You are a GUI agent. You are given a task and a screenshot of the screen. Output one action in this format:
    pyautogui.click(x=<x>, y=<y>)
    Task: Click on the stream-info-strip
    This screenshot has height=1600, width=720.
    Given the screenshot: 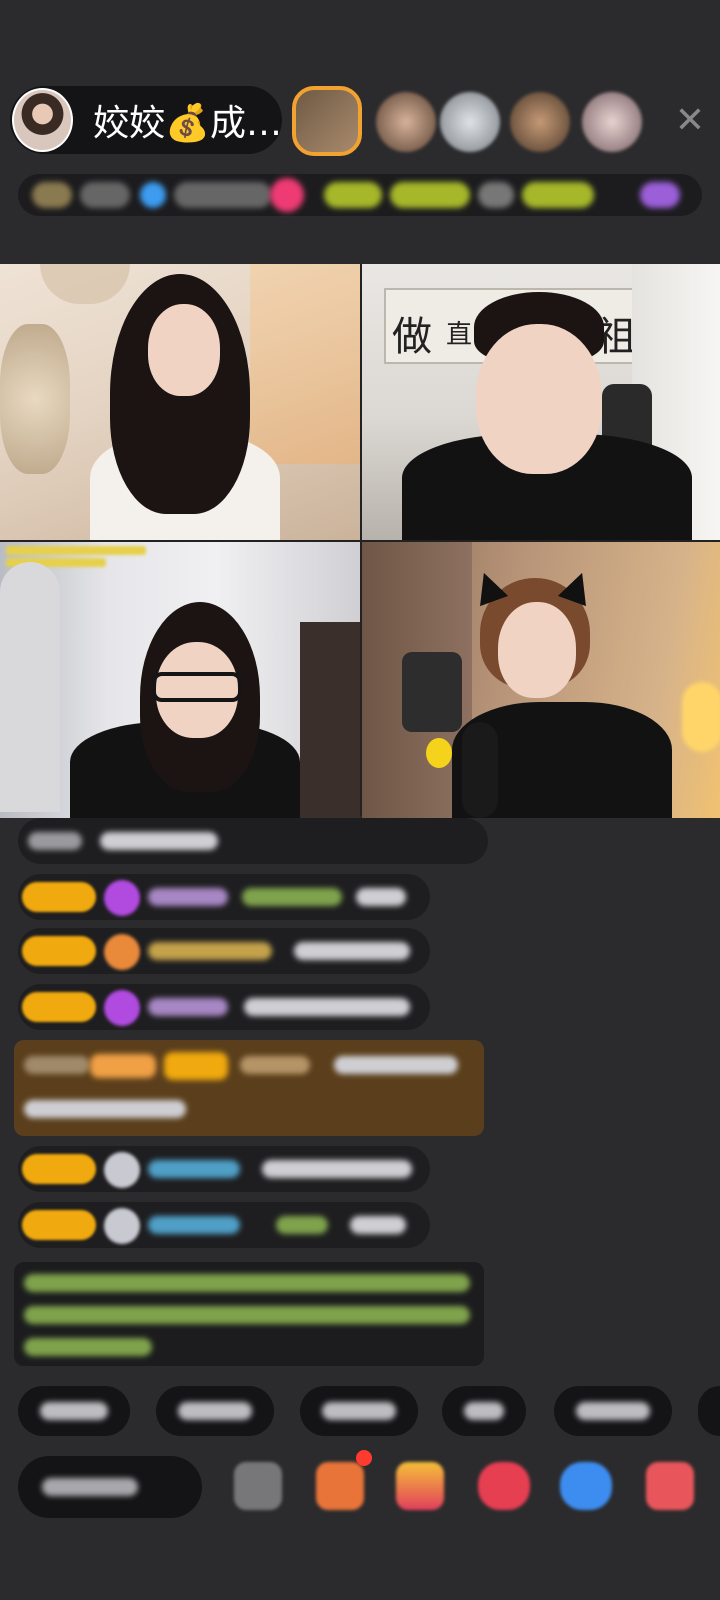 What is the action you would take?
    pyautogui.click(x=360, y=195)
    